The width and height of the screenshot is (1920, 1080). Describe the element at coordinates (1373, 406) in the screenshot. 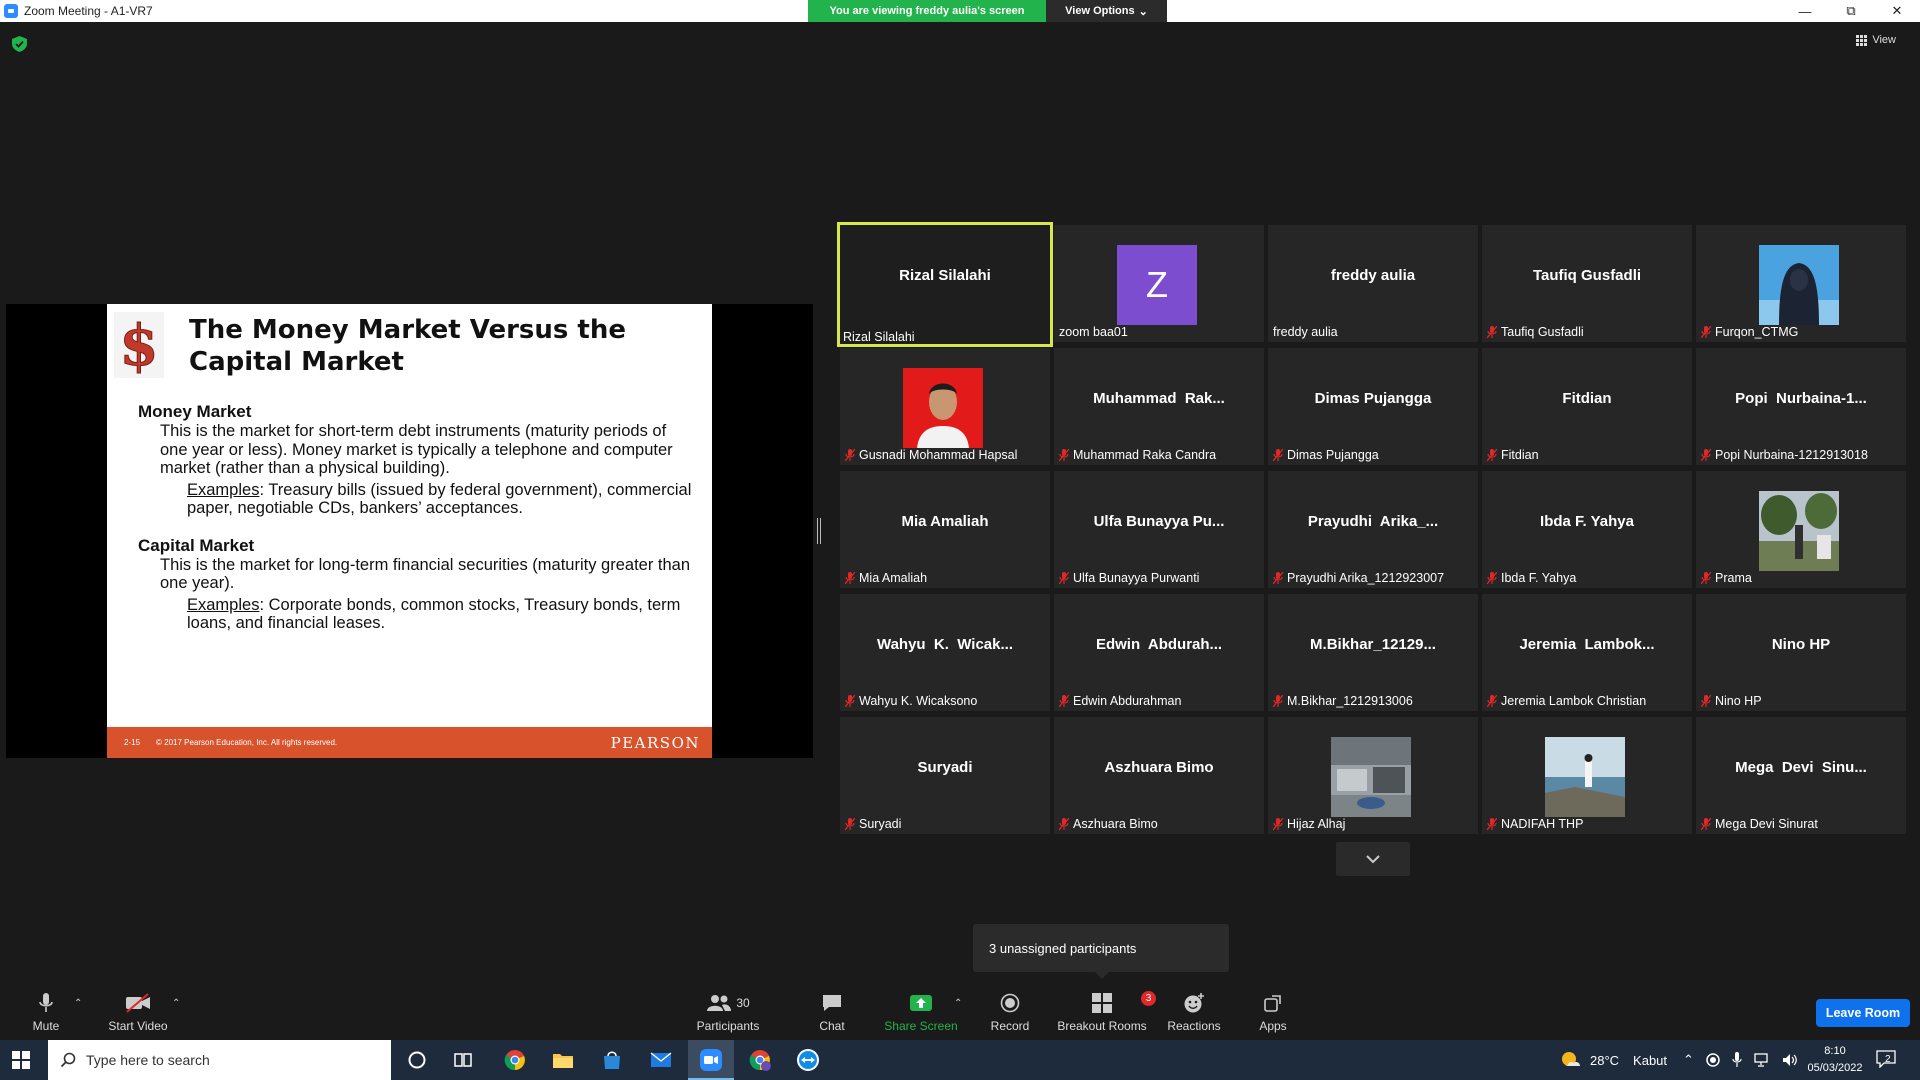

I see `participant-tile: Dimas Pujangga Dimas Pujangga` at that location.